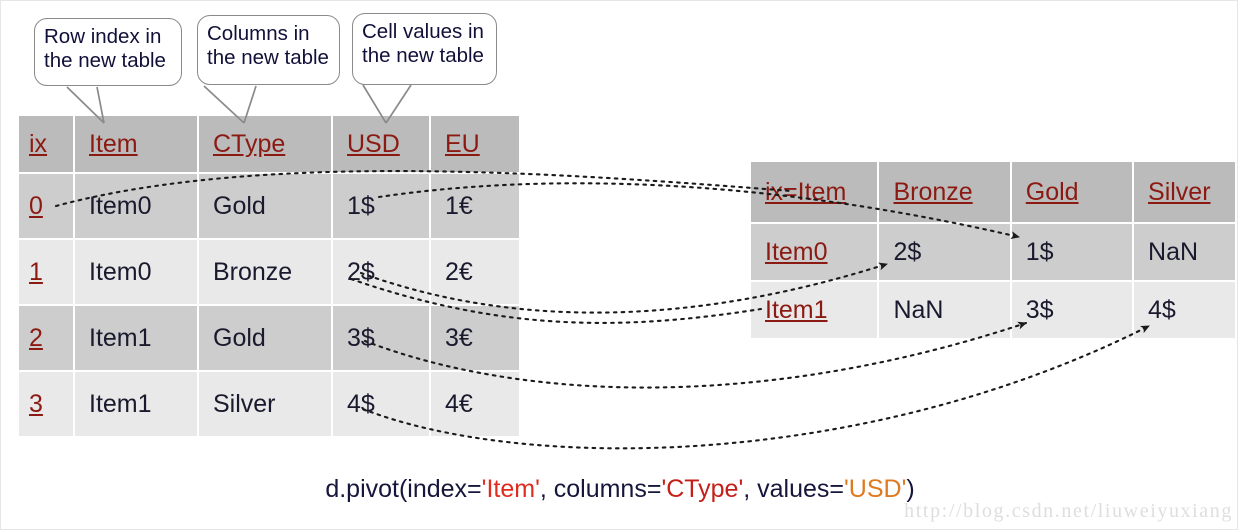  What do you see at coordinates (1072, 252) in the screenshot?
I see `pivot-cell-gold: 1$` at bounding box center [1072, 252].